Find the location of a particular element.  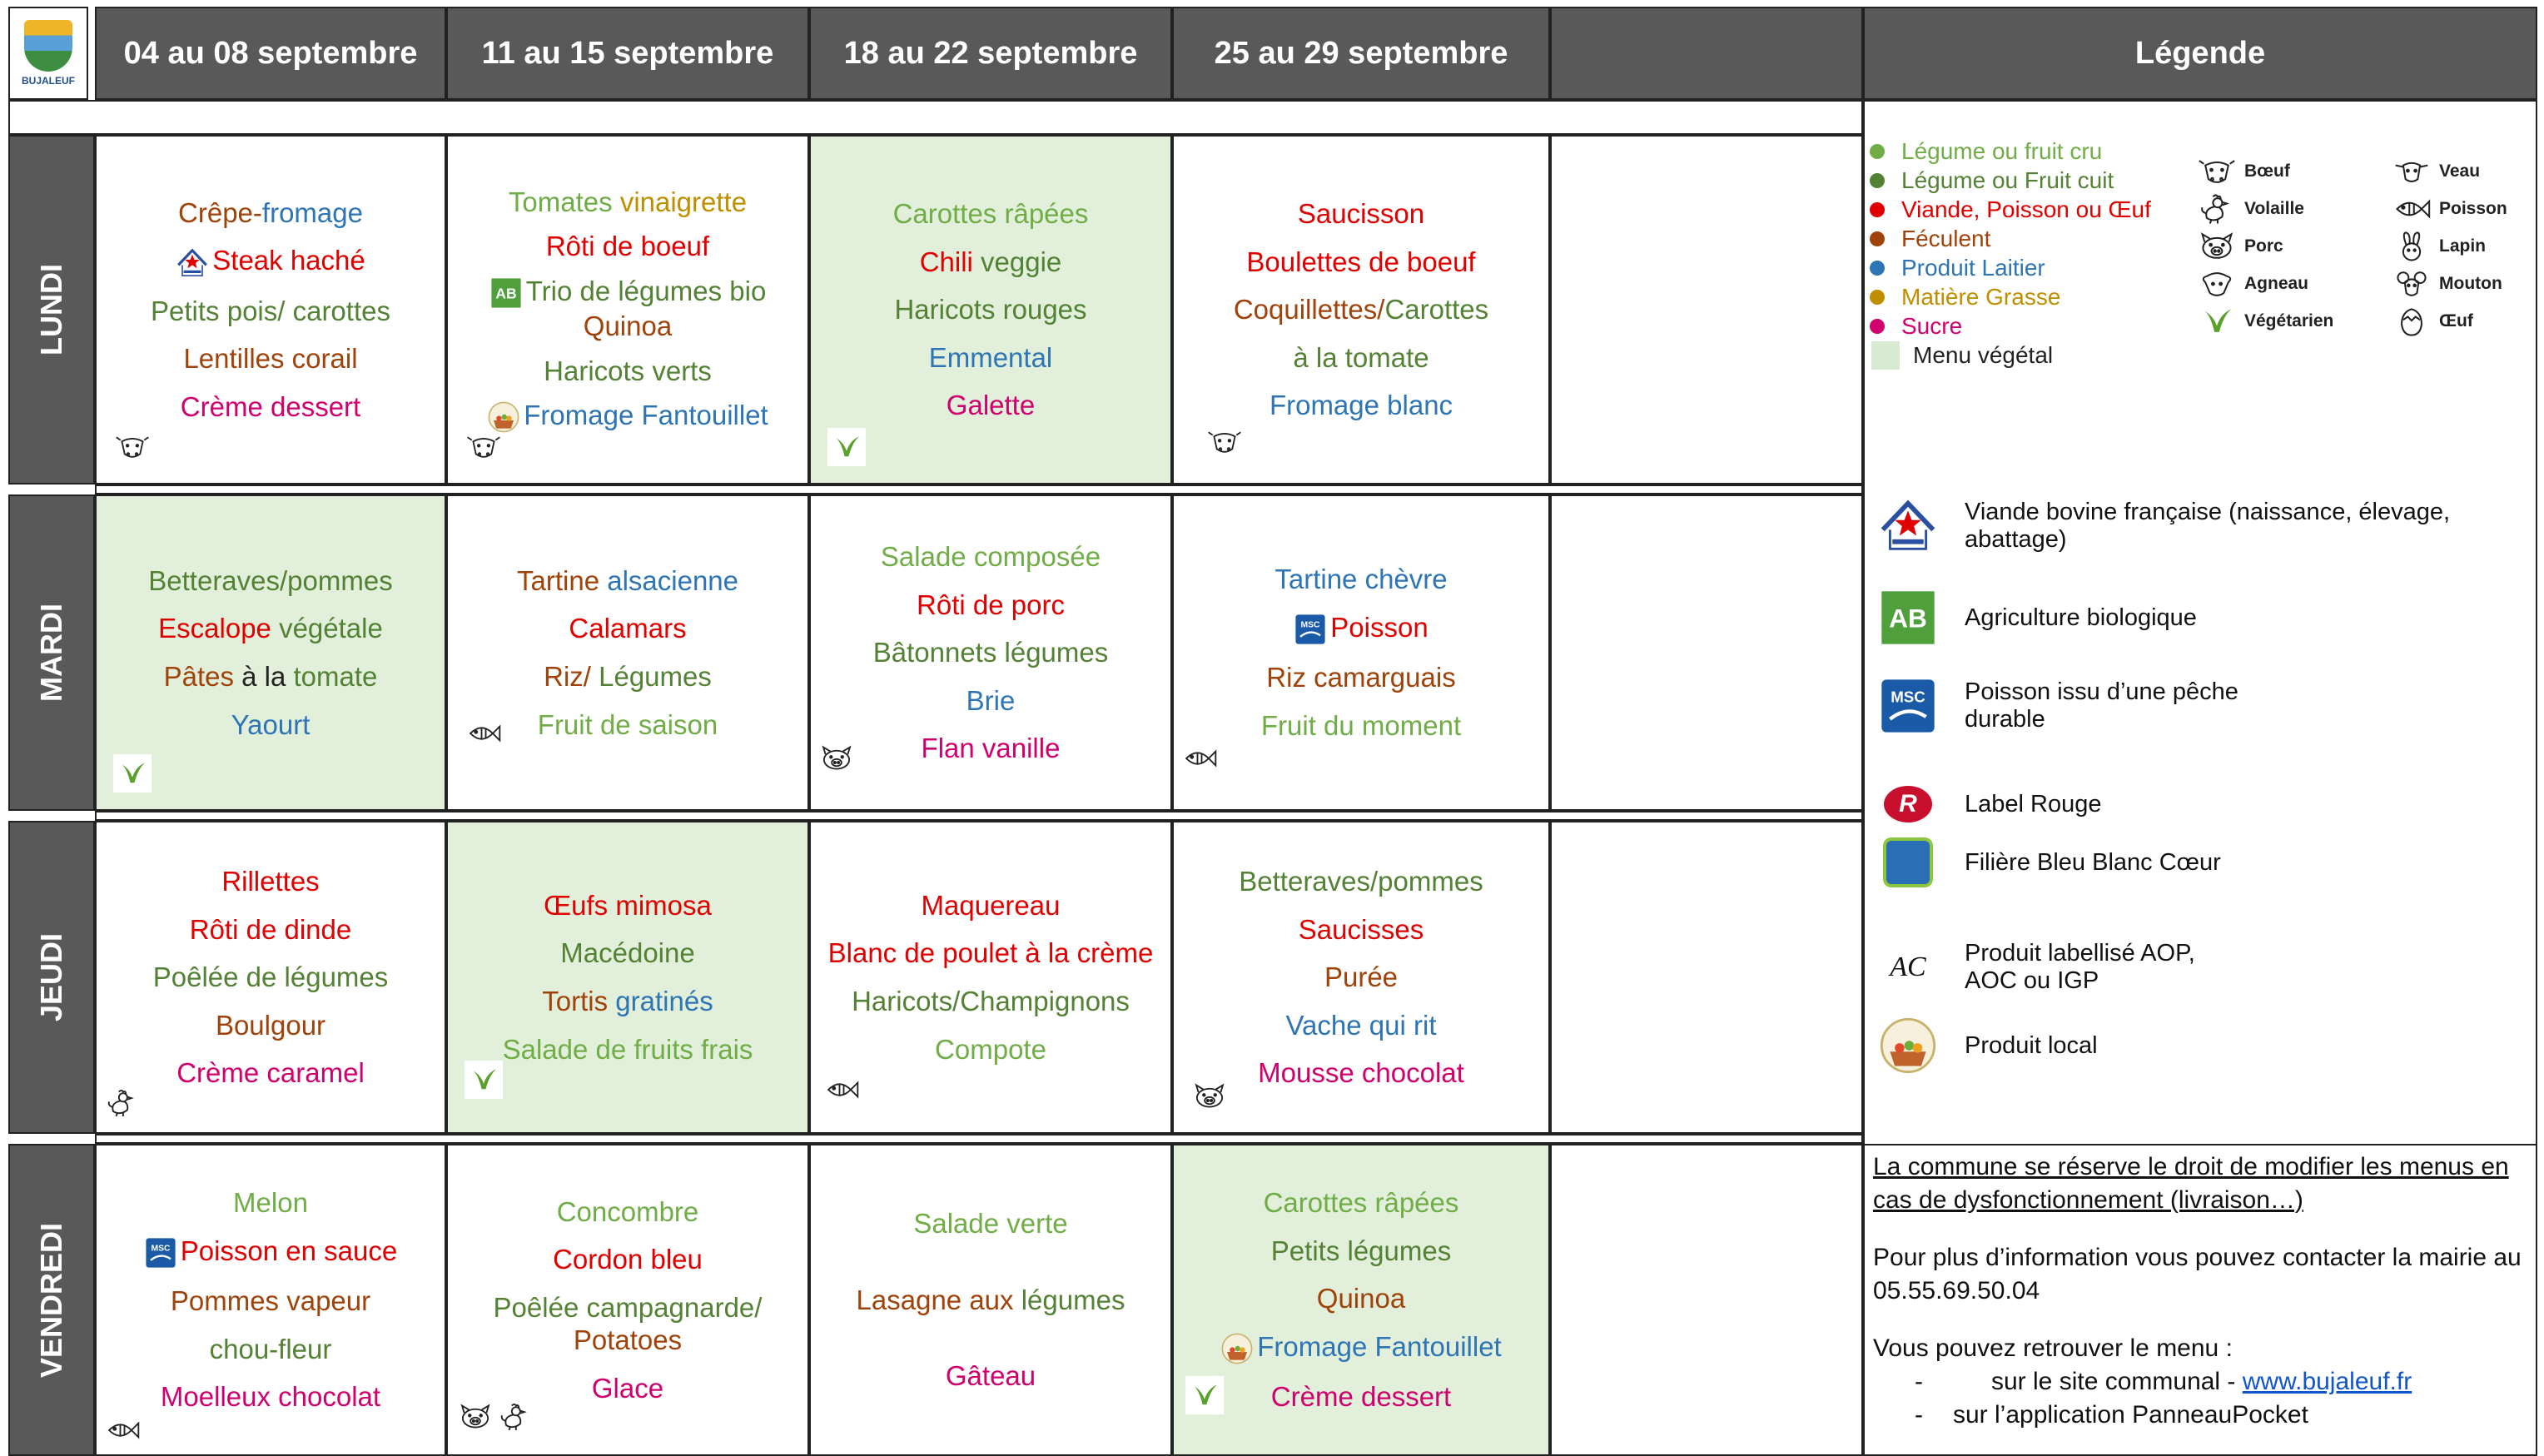

menu-cell-lundi-w5 is located at coordinates (1706, 310).